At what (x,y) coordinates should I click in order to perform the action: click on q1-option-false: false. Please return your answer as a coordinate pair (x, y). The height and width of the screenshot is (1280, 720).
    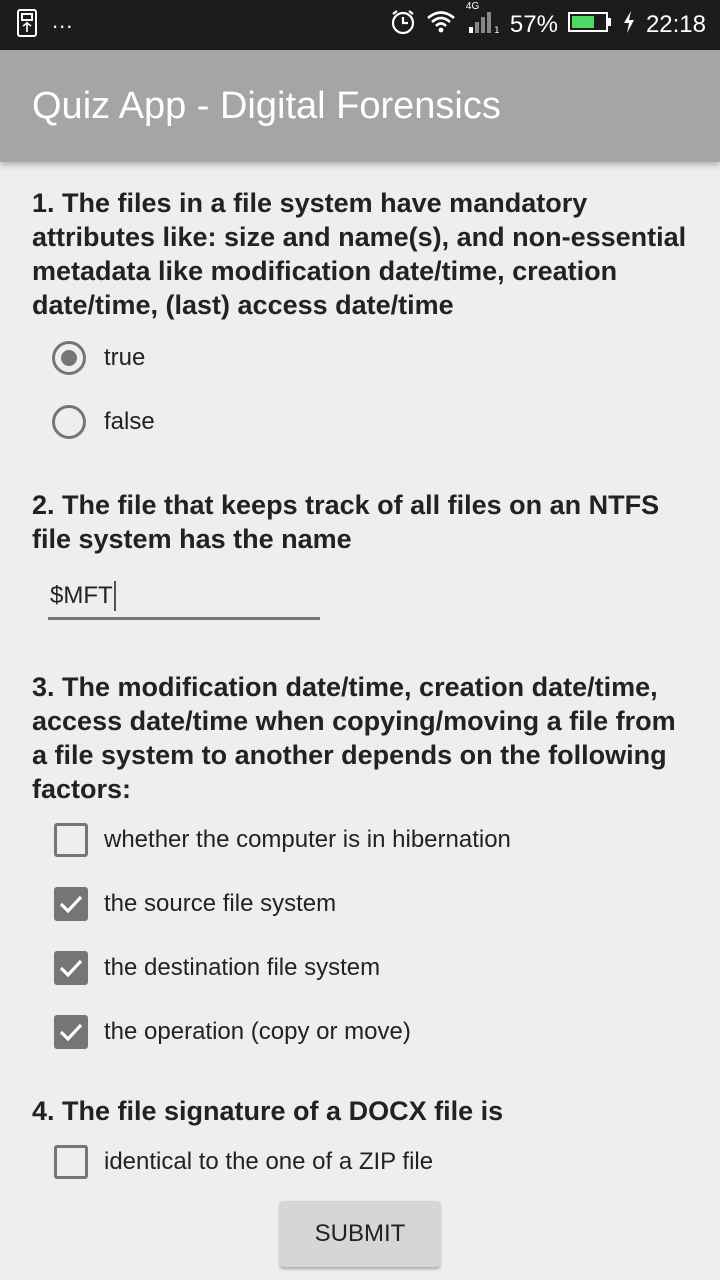
    Looking at the image, I should click on (360, 422).